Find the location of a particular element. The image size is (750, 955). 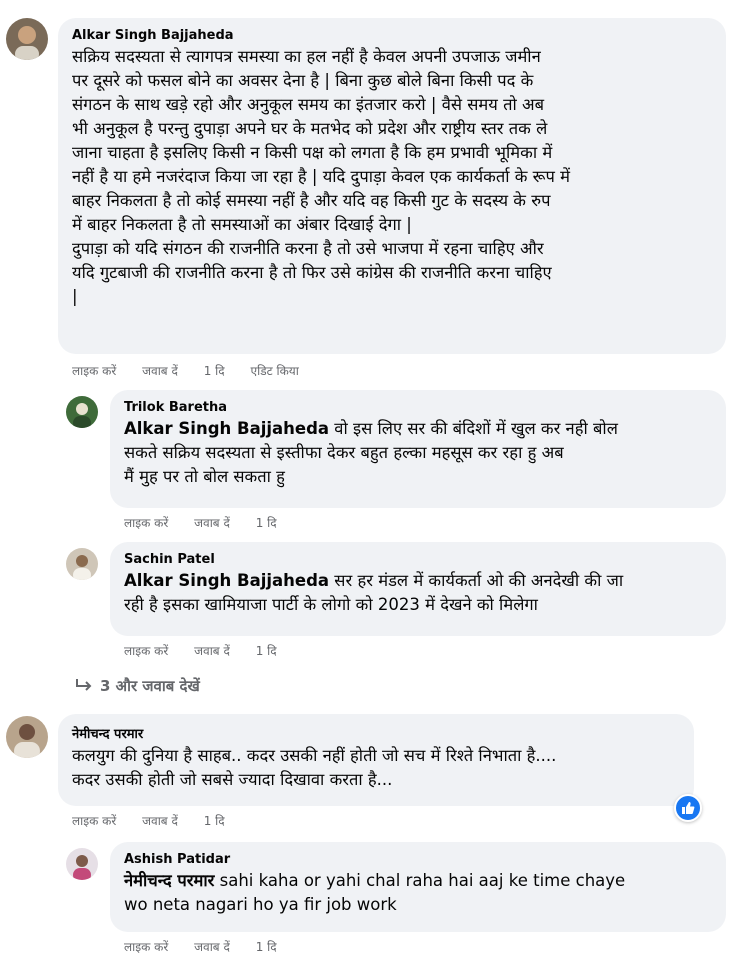

edited-label: एडिट किया is located at coordinates (274, 371).